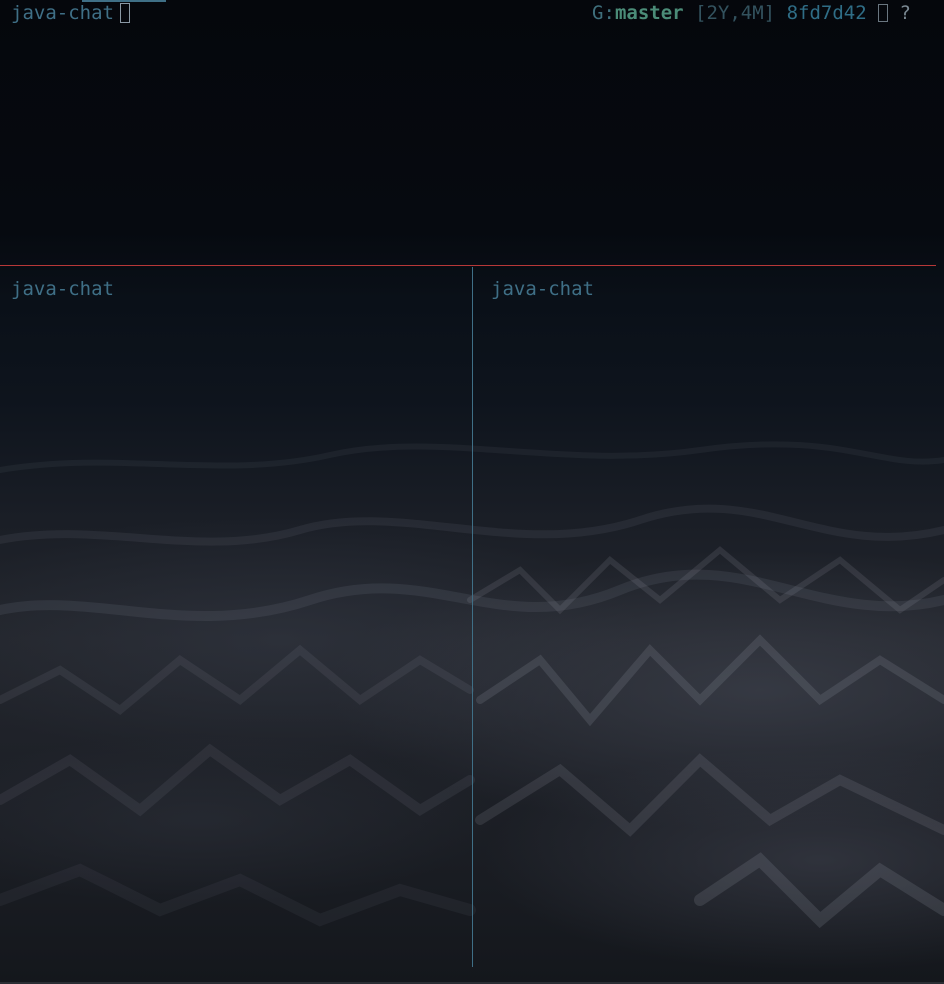 The width and height of the screenshot is (944, 984). Describe the element at coordinates (468, 265) in the screenshot. I see `active-pane-border` at that location.